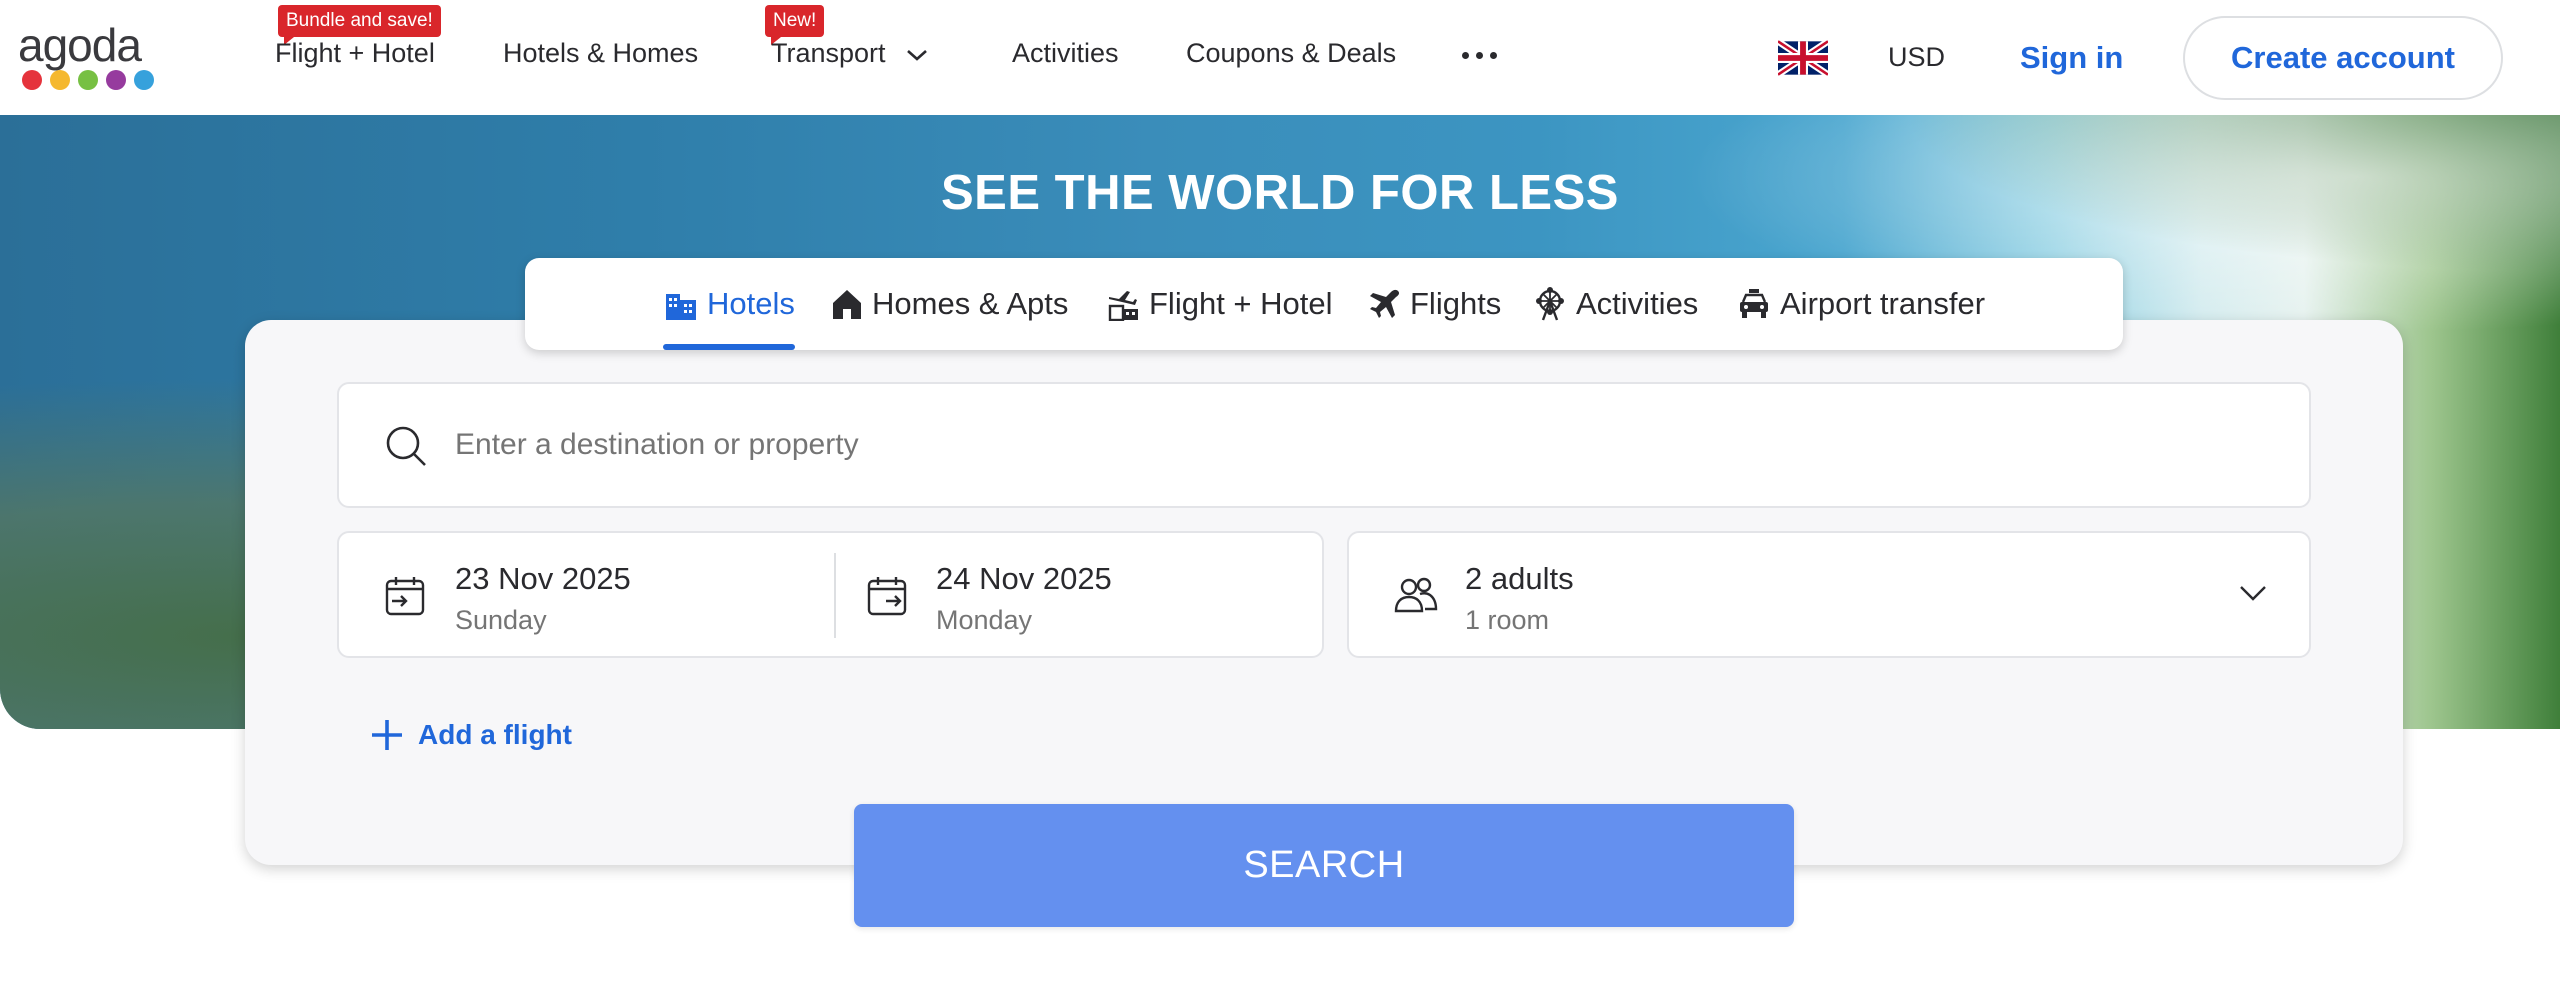 This screenshot has width=2560, height=996. What do you see at coordinates (359, 25) in the screenshot?
I see `bundle-badge: Bundle and save!` at bounding box center [359, 25].